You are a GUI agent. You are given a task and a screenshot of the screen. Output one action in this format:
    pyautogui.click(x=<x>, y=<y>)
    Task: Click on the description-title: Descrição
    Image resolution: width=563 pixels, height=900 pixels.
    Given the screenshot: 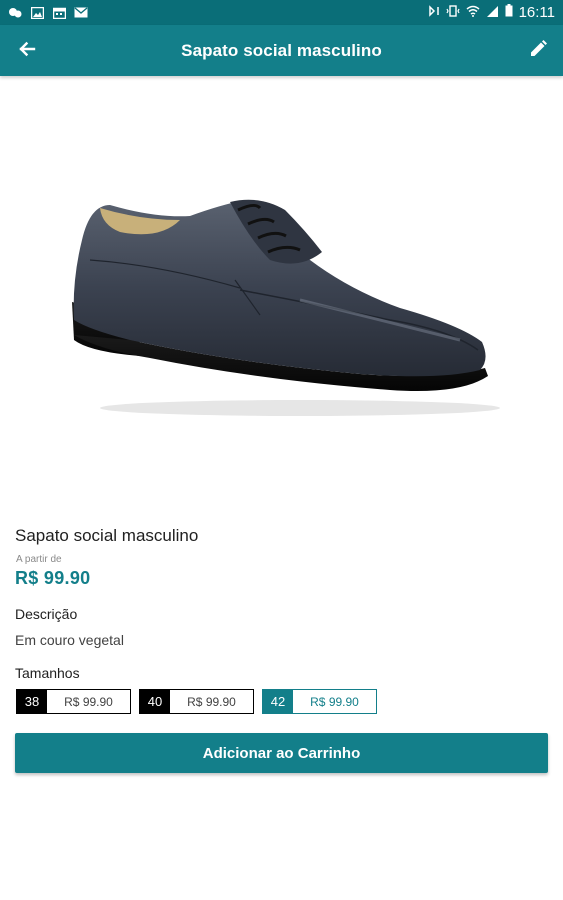 What is the action you would take?
    pyautogui.click(x=46, y=614)
    